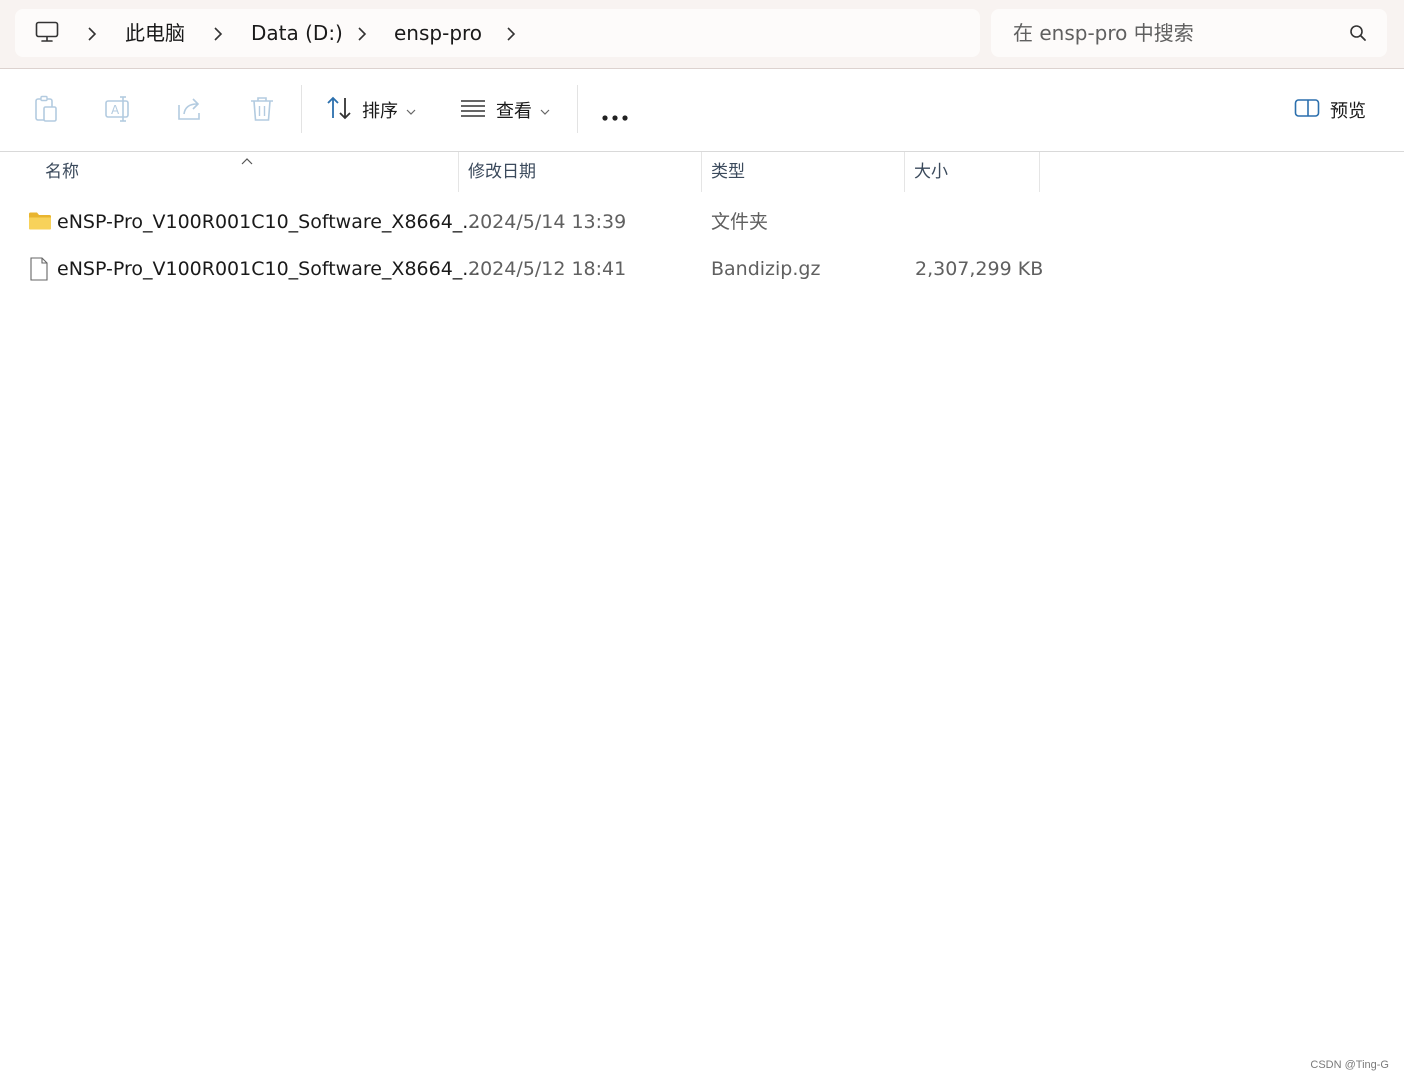 The image size is (1404, 1081). I want to click on breadcrumb-this-pc: 此电脑, so click(155, 33).